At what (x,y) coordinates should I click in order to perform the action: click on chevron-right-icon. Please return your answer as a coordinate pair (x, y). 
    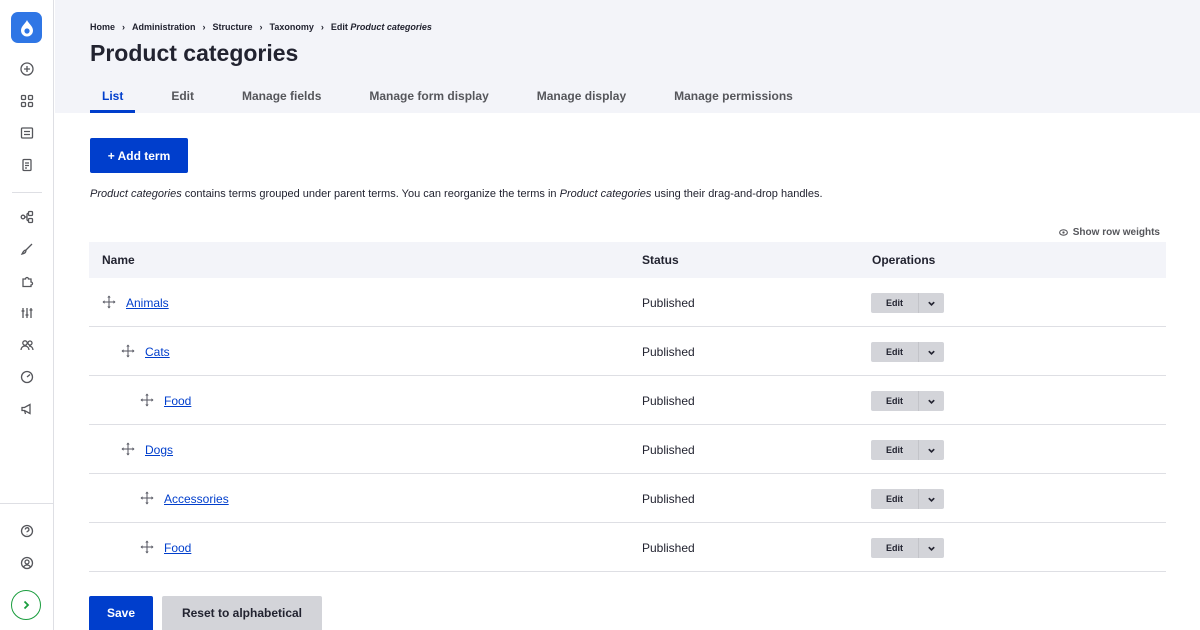
    Looking at the image, I should click on (26, 605).